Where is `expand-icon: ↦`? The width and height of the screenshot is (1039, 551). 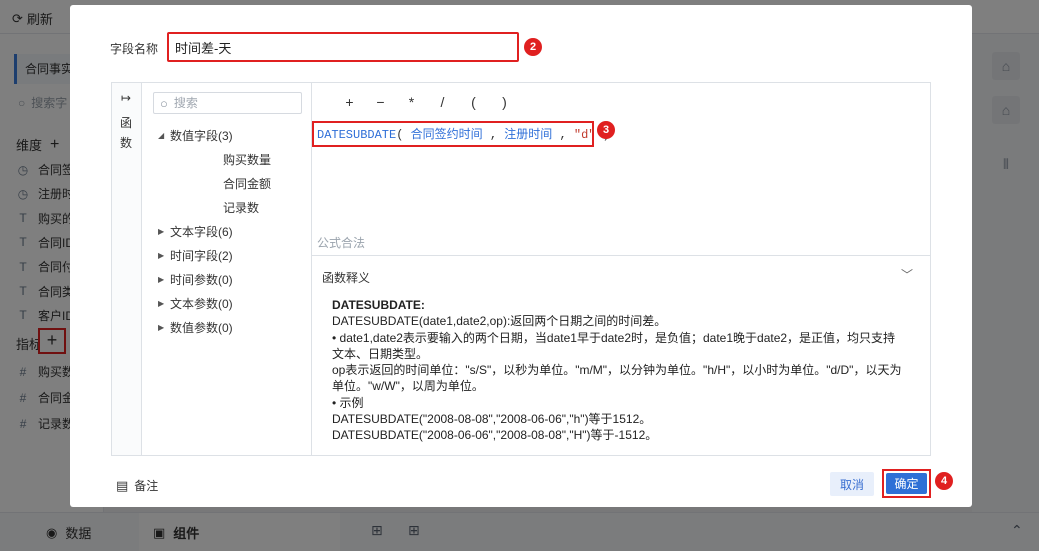
expand-icon: ↦ is located at coordinates (126, 98).